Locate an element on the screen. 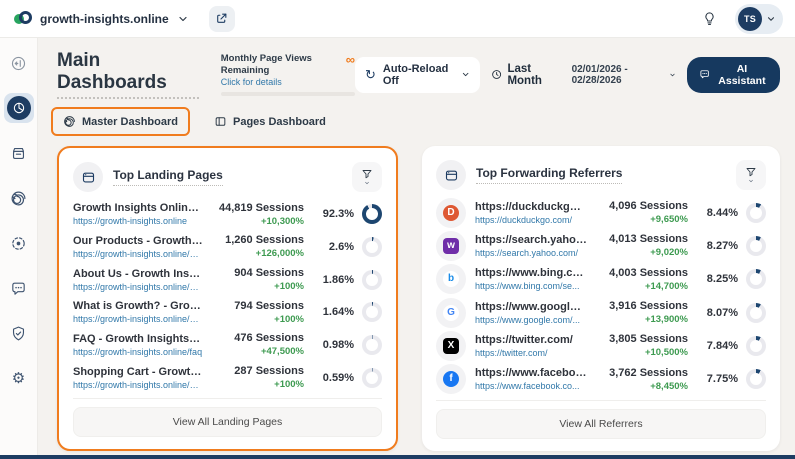 Image resolution: width=795 pixels, height=459 pixels. favicon-wrapper: D is located at coordinates (451, 212).